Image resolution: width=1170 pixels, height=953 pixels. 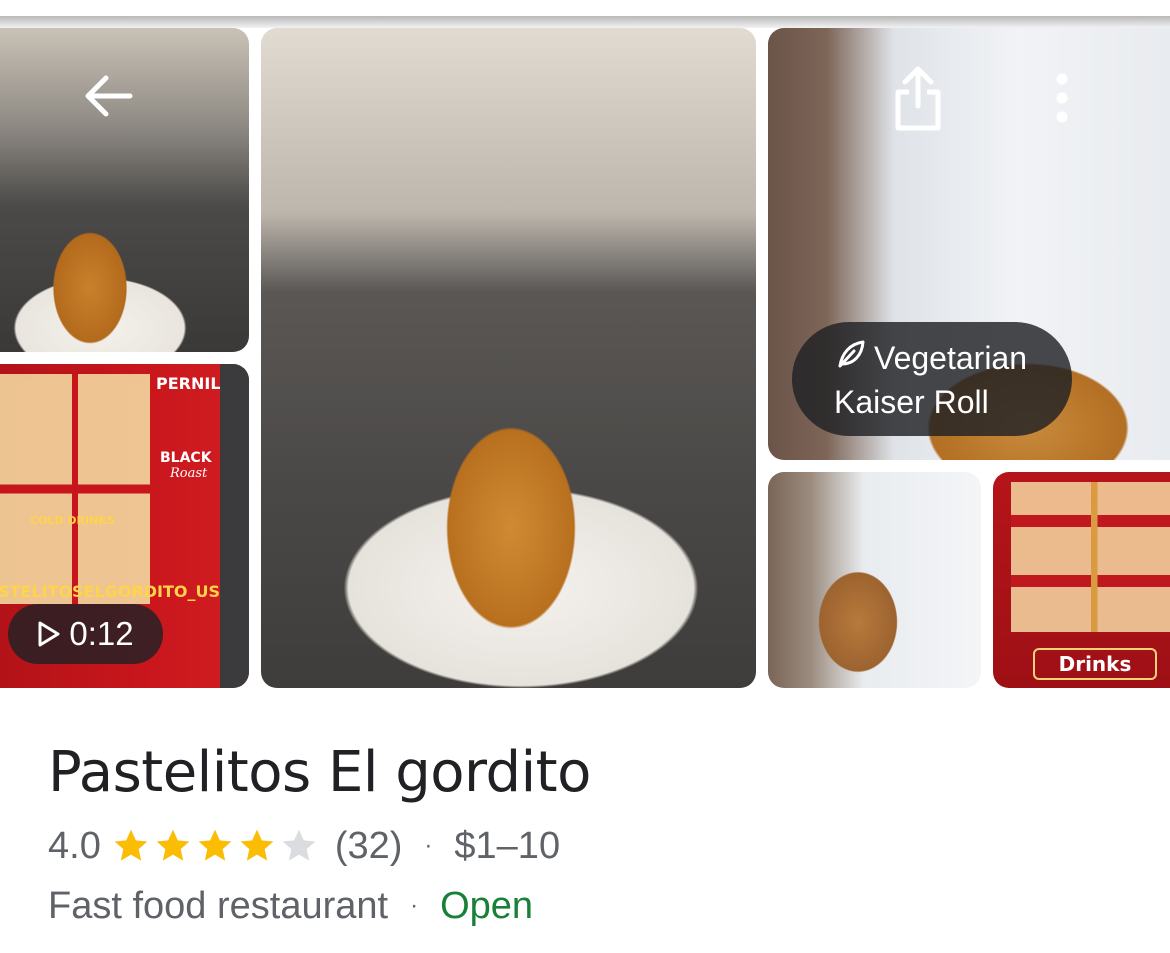 I want to click on menu-text-handle: STELITOSELGORDITO_USA, so click(x=116, y=591).